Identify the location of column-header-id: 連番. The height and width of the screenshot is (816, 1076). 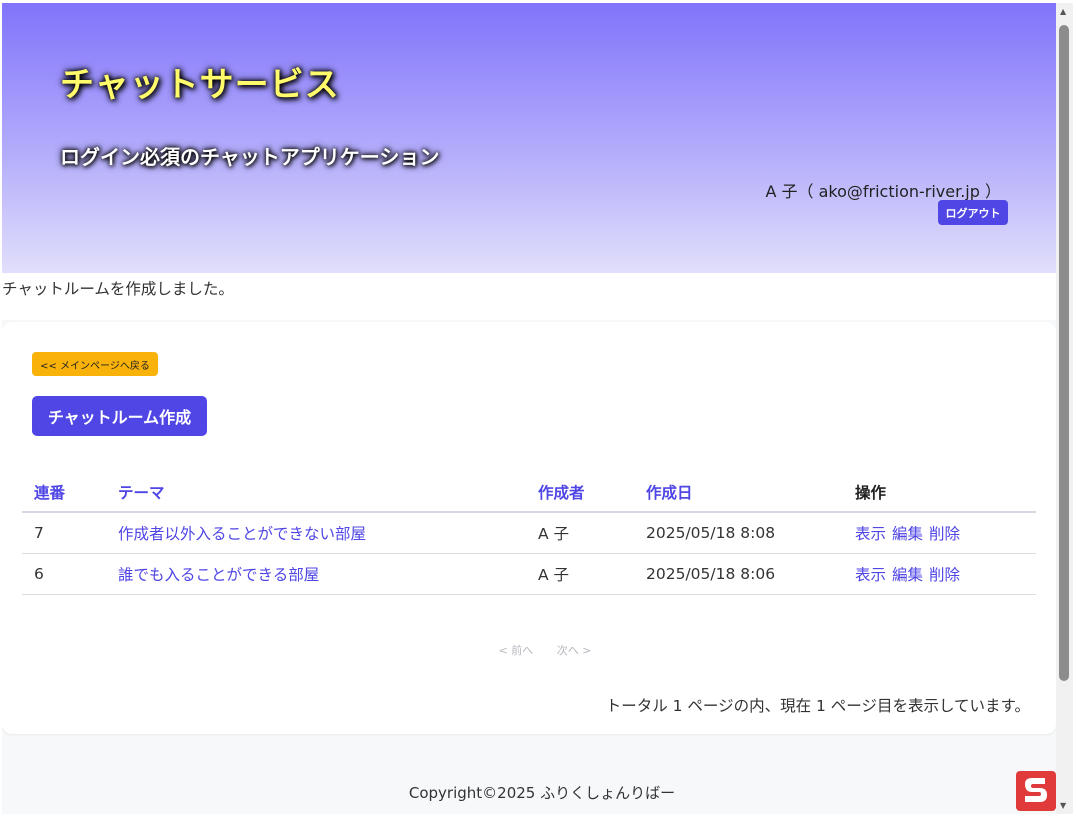
(64, 492).